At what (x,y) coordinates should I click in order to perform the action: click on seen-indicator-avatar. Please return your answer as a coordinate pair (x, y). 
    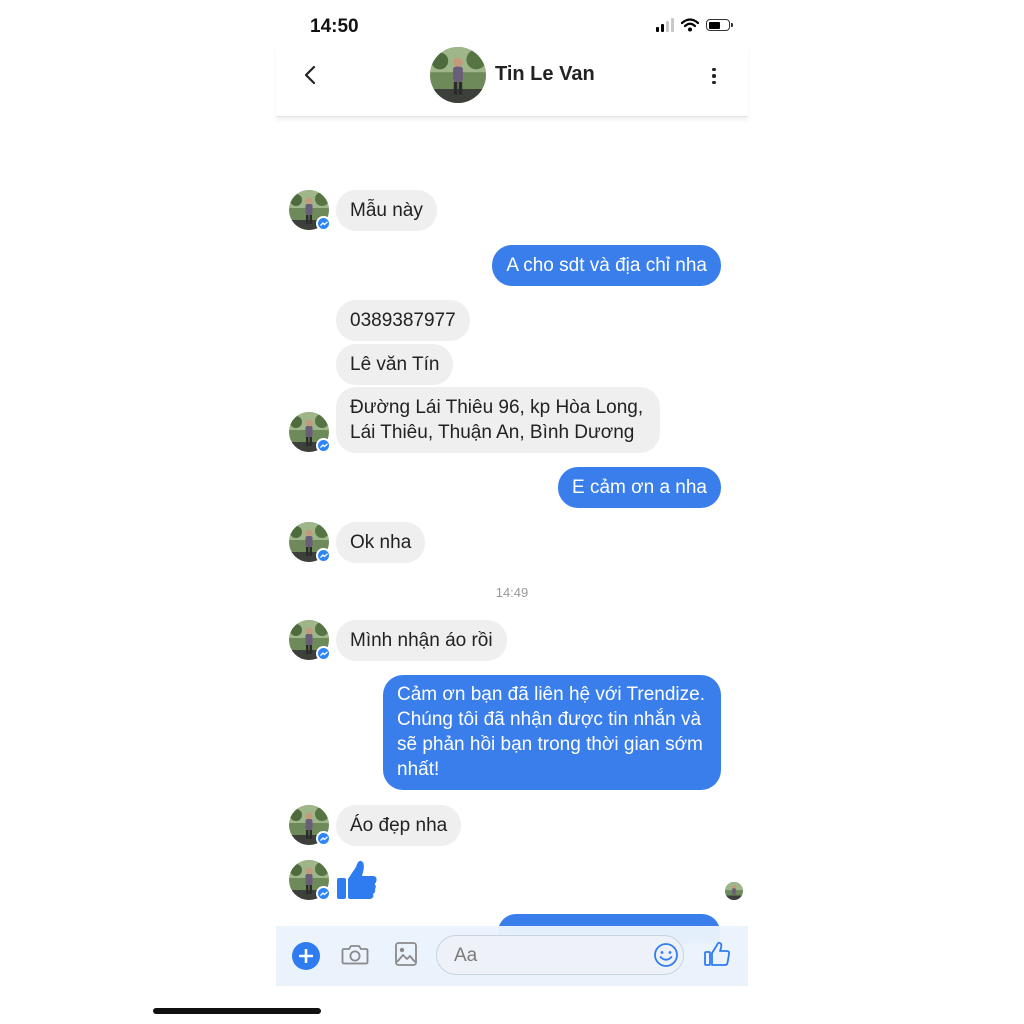
    Looking at the image, I should click on (734, 891).